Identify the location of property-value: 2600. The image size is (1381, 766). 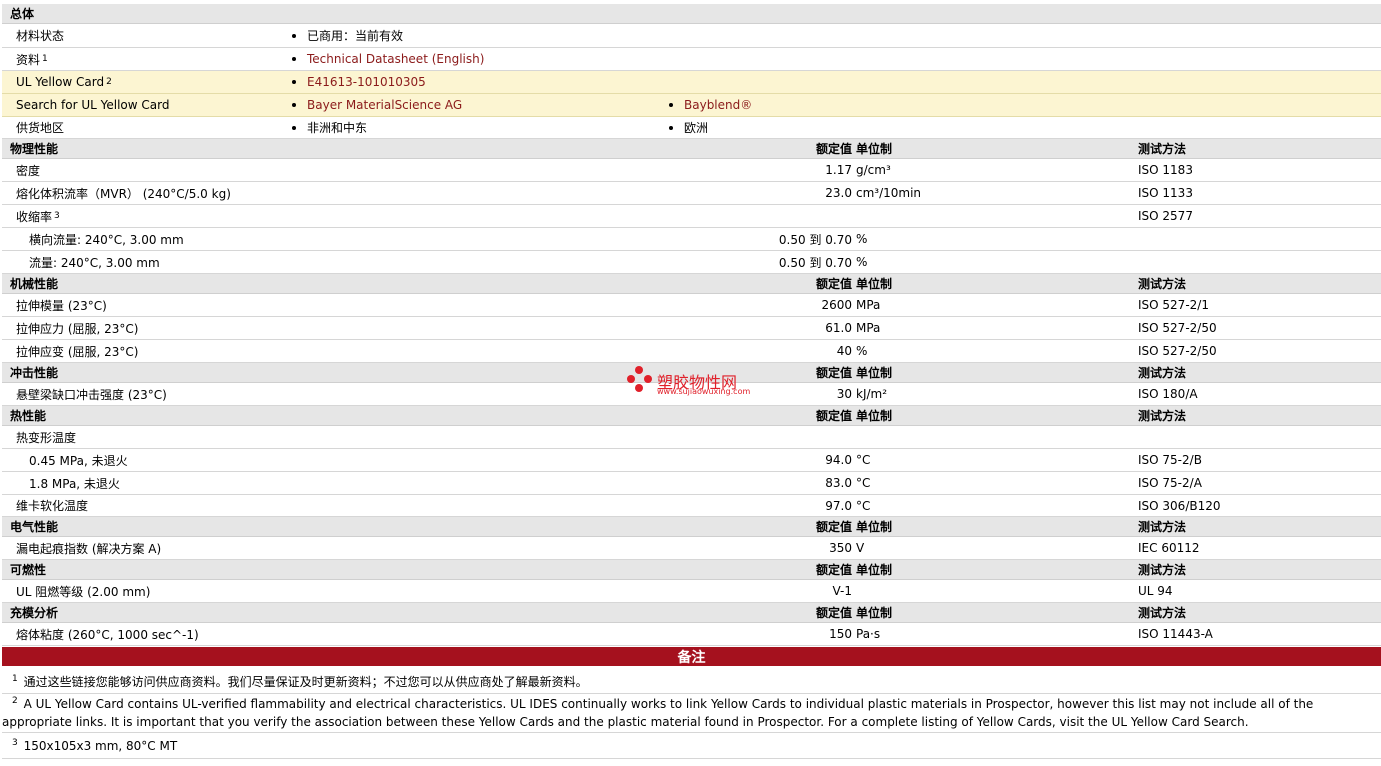
(836, 305).